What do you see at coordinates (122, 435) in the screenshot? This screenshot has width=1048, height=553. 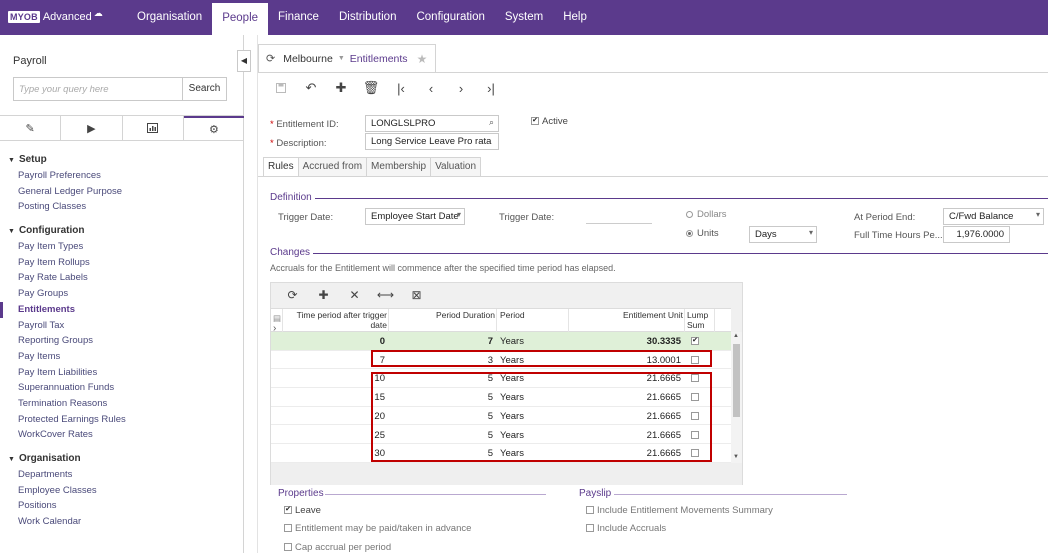 I see `sidebar-item: WorkCover Rates` at bounding box center [122, 435].